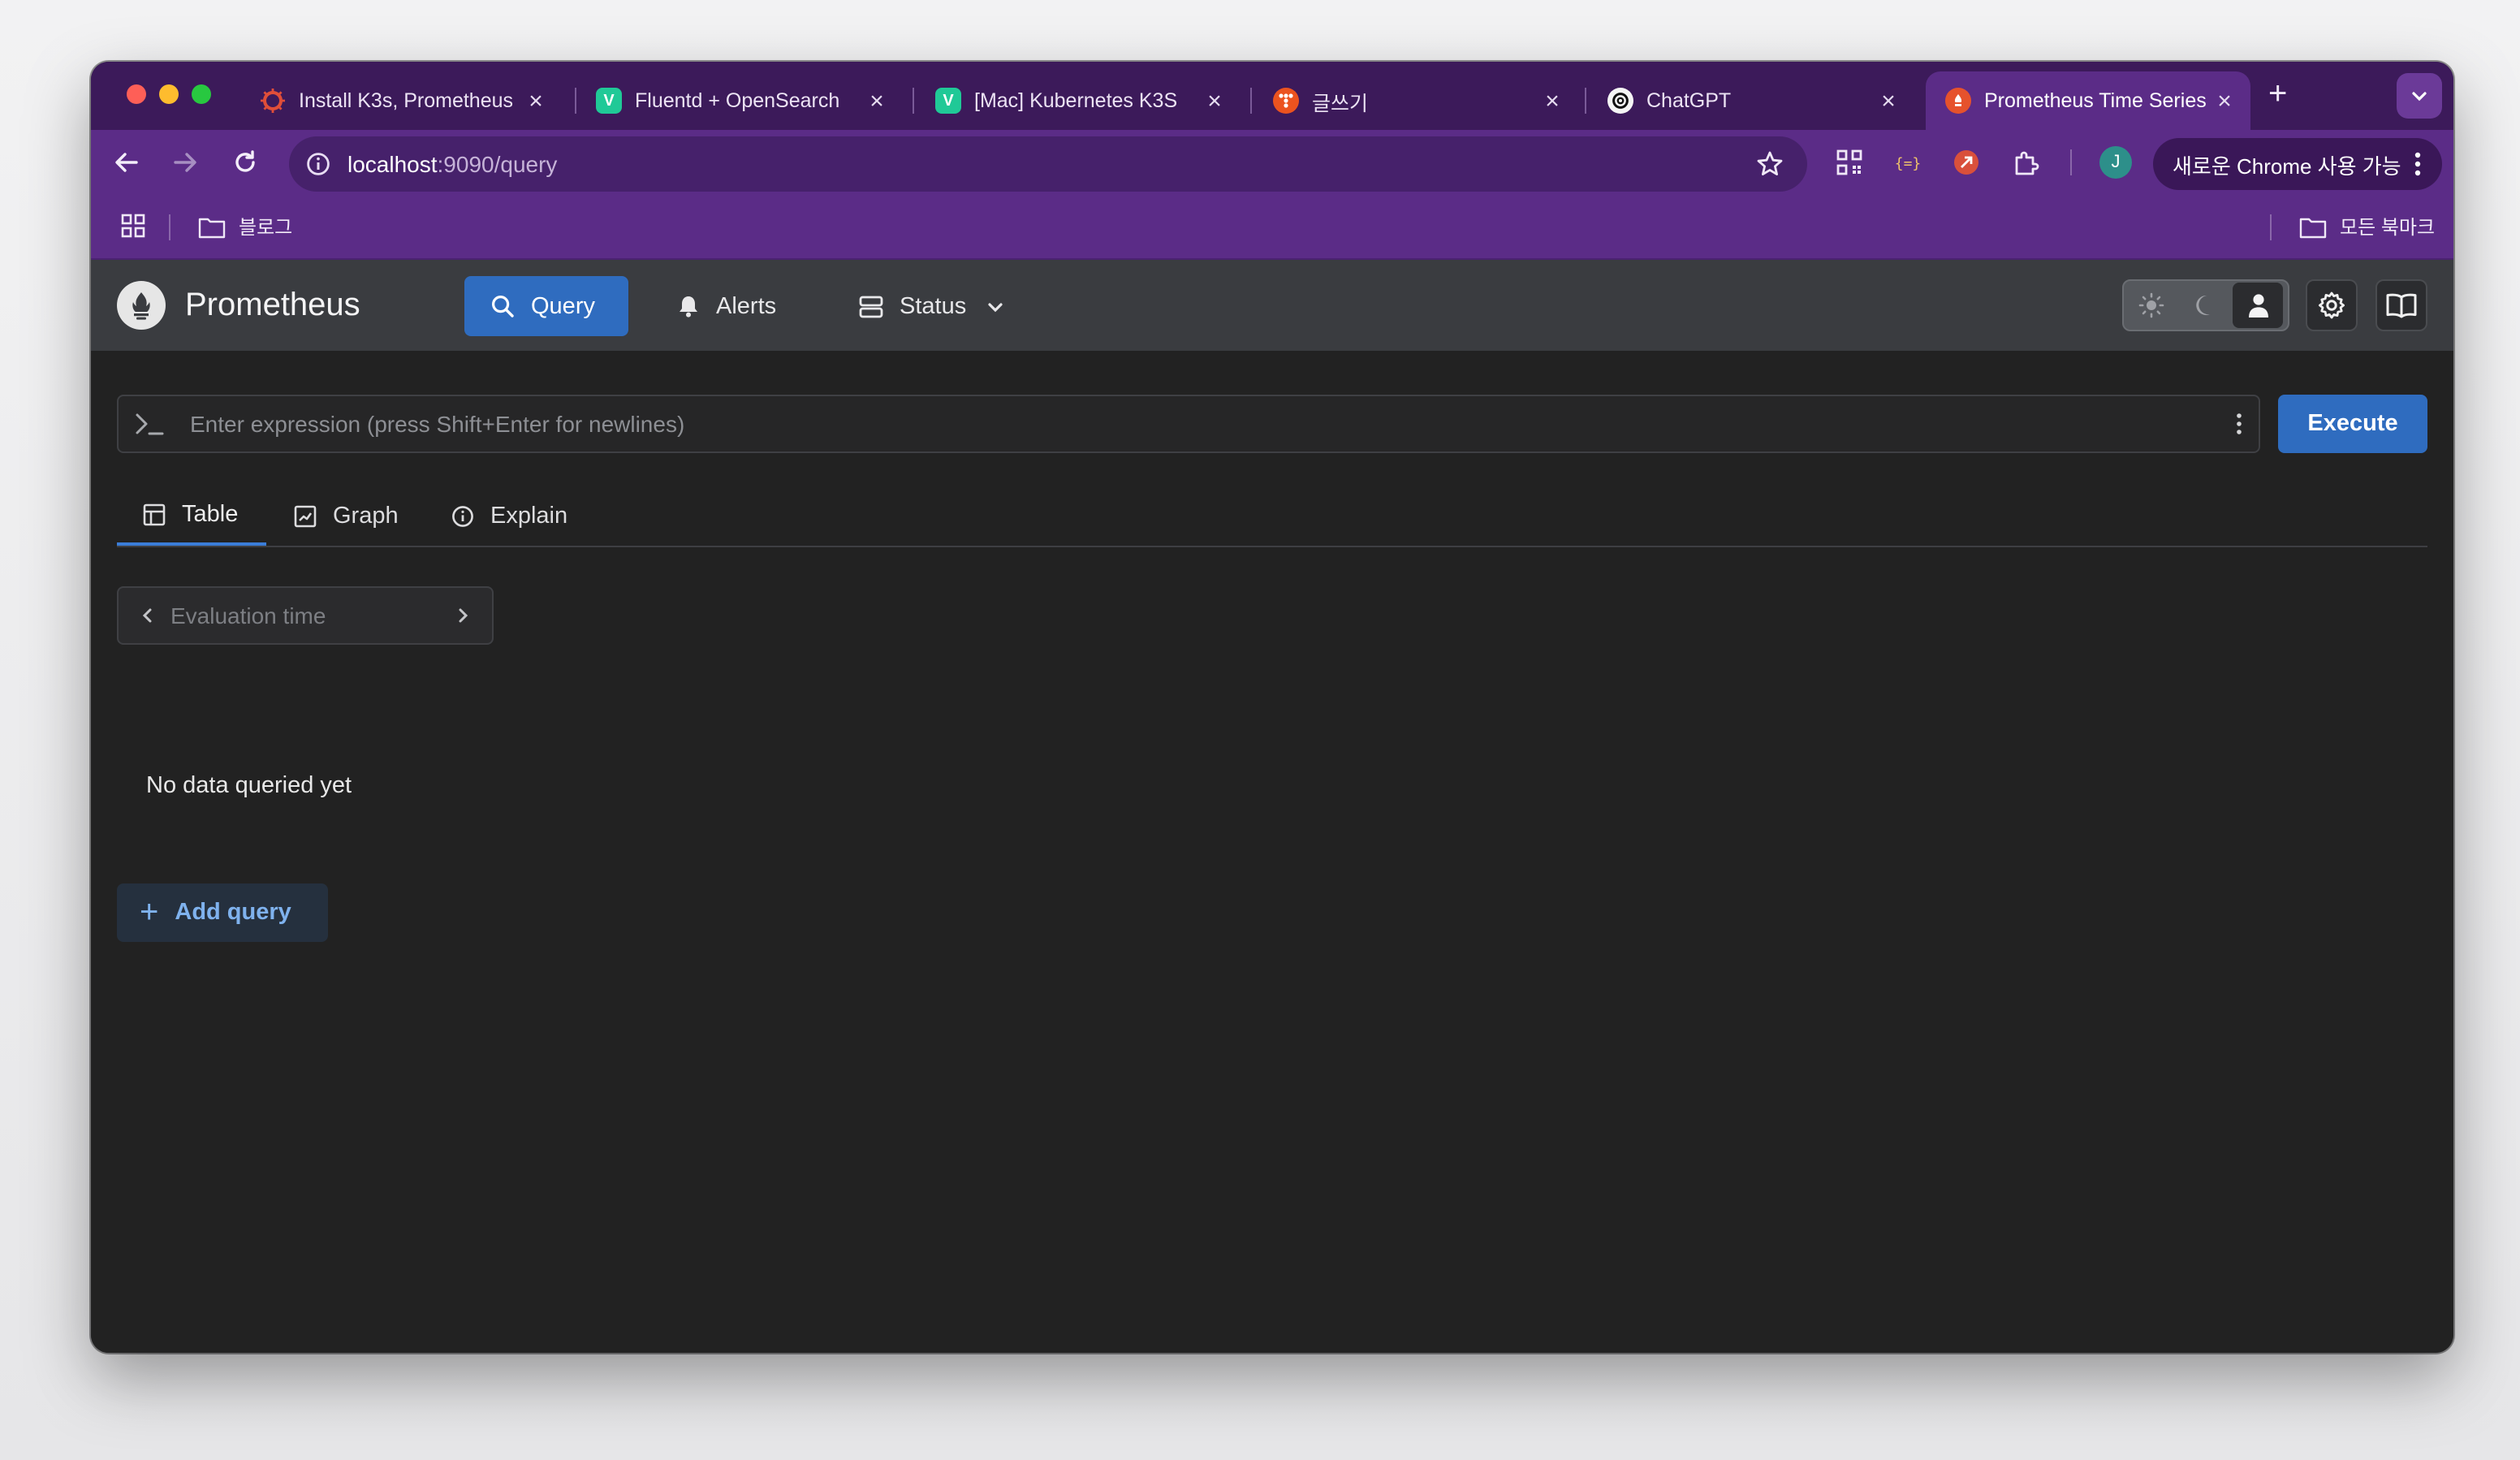 The image size is (2520, 1460). What do you see at coordinates (2258, 305) in the screenshot?
I see `auto-theme-button` at bounding box center [2258, 305].